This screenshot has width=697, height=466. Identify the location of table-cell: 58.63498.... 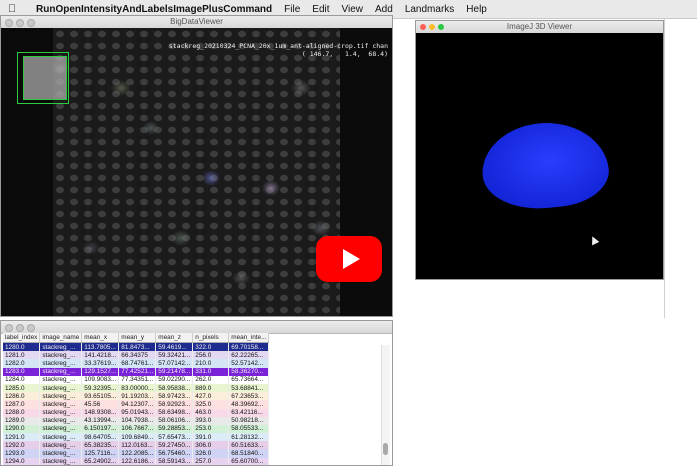
(174, 412).